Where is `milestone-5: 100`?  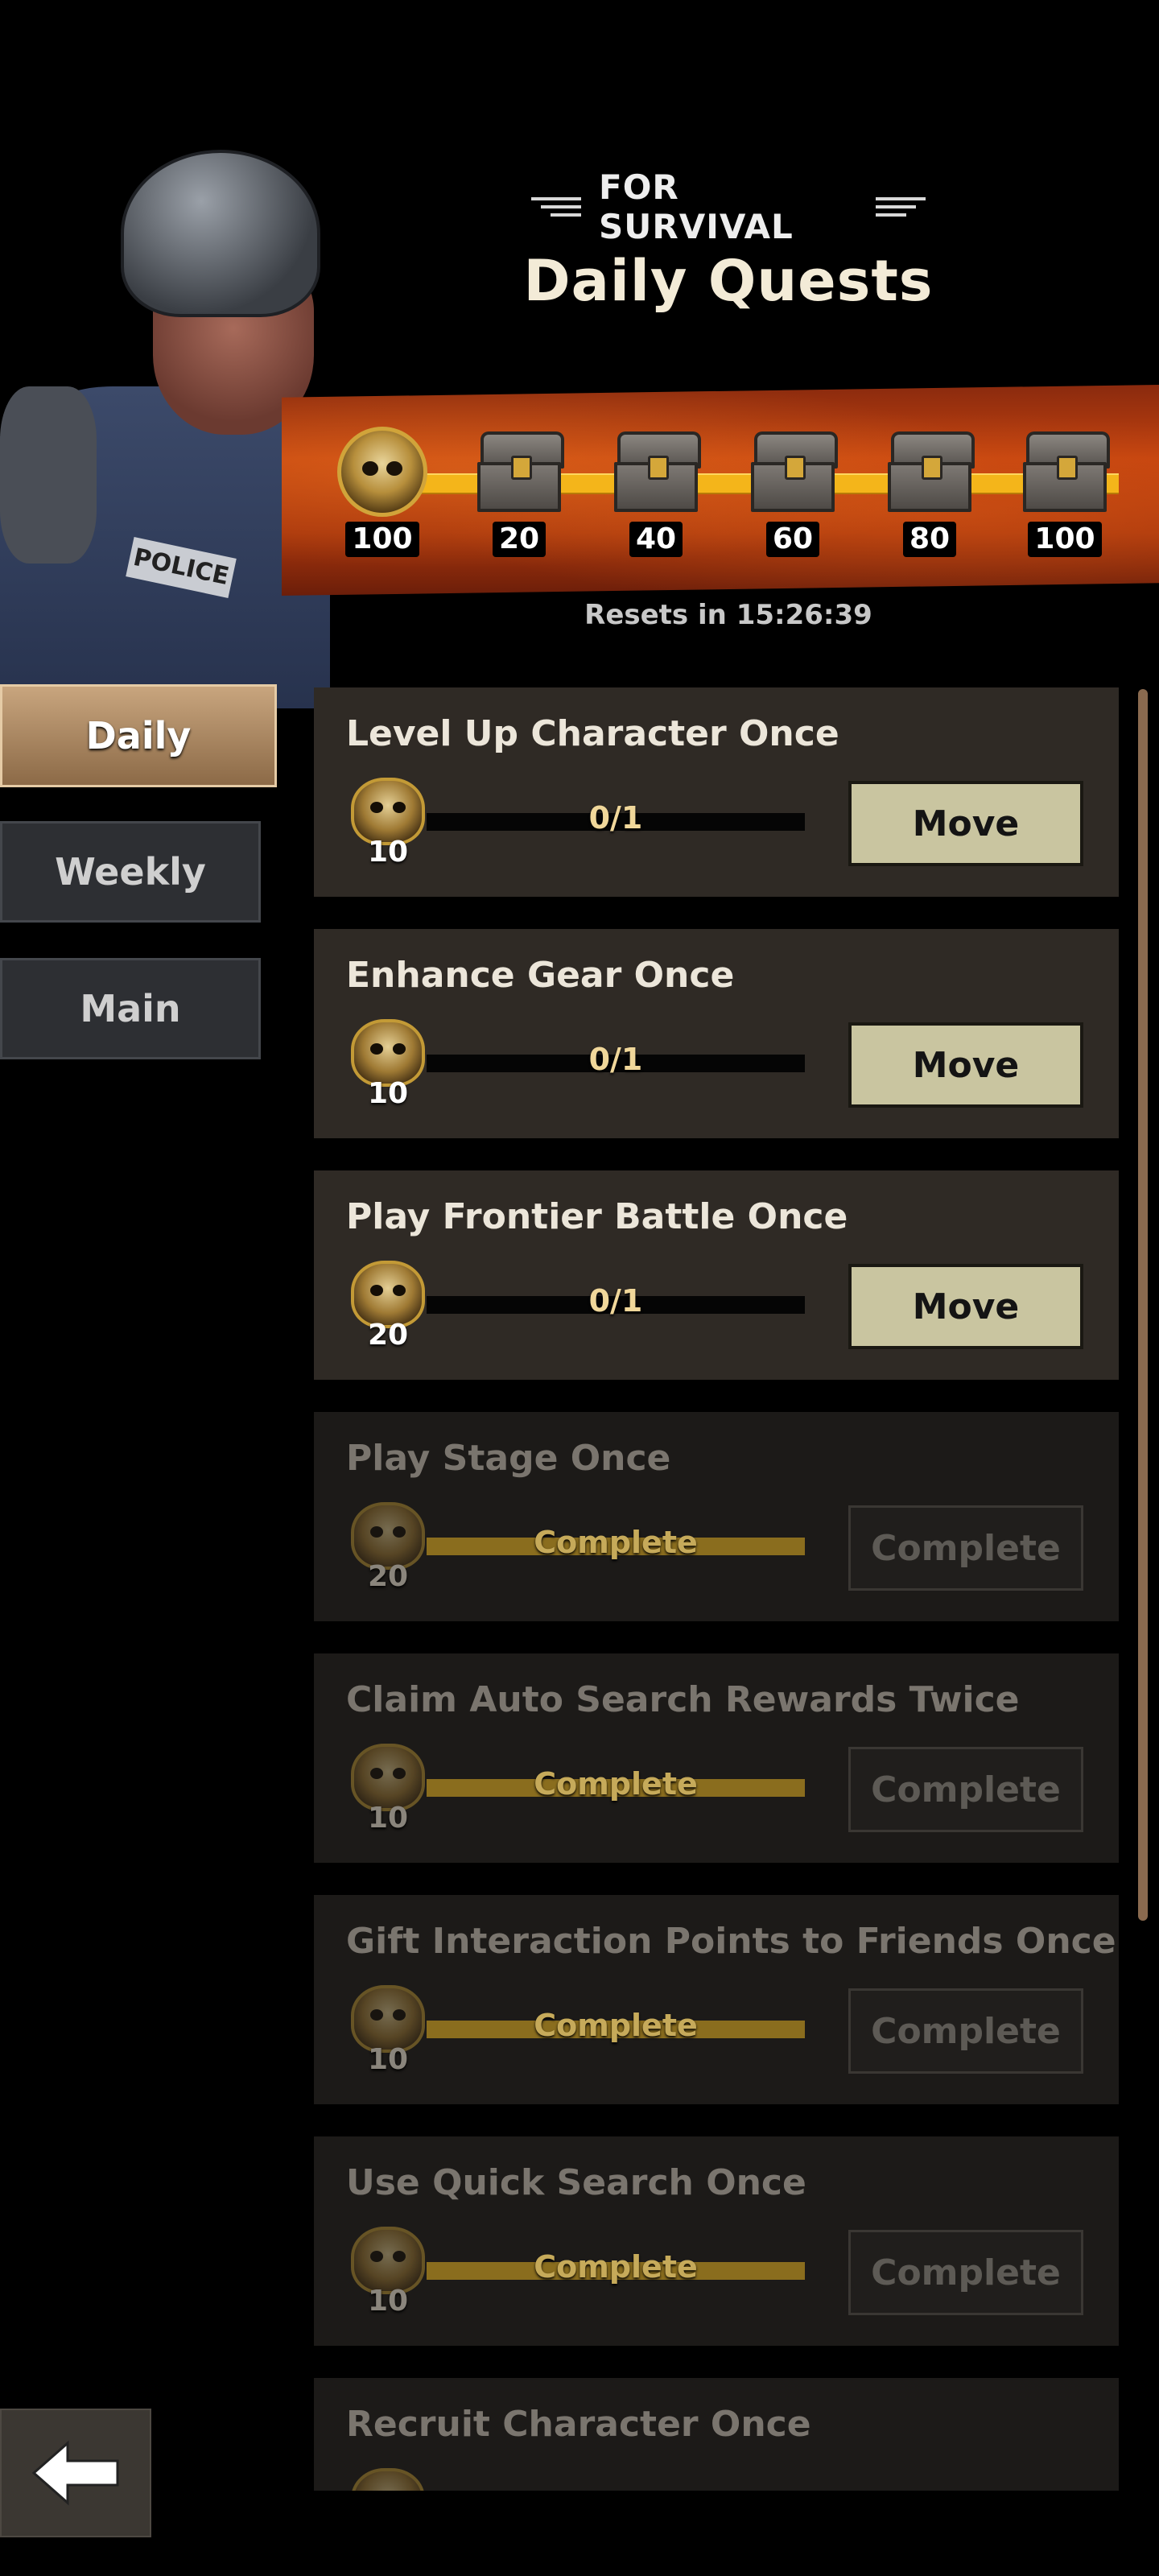 milestone-5: 100 is located at coordinates (1065, 491).